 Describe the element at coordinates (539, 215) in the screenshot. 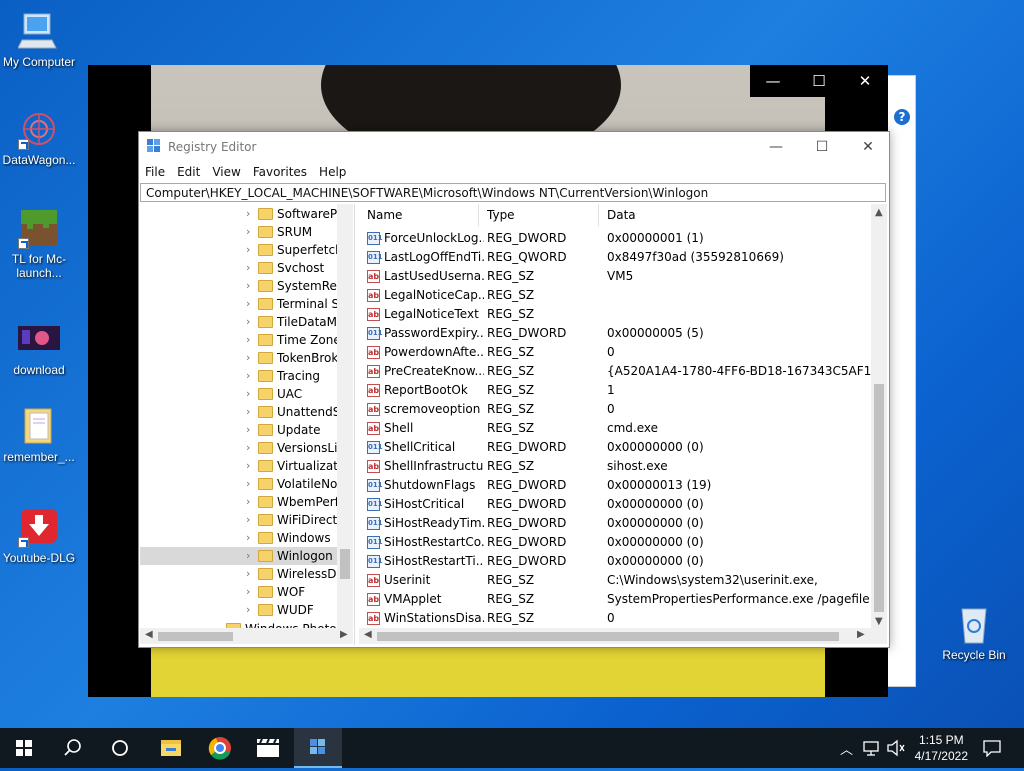

I see `column-type: Type` at that location.